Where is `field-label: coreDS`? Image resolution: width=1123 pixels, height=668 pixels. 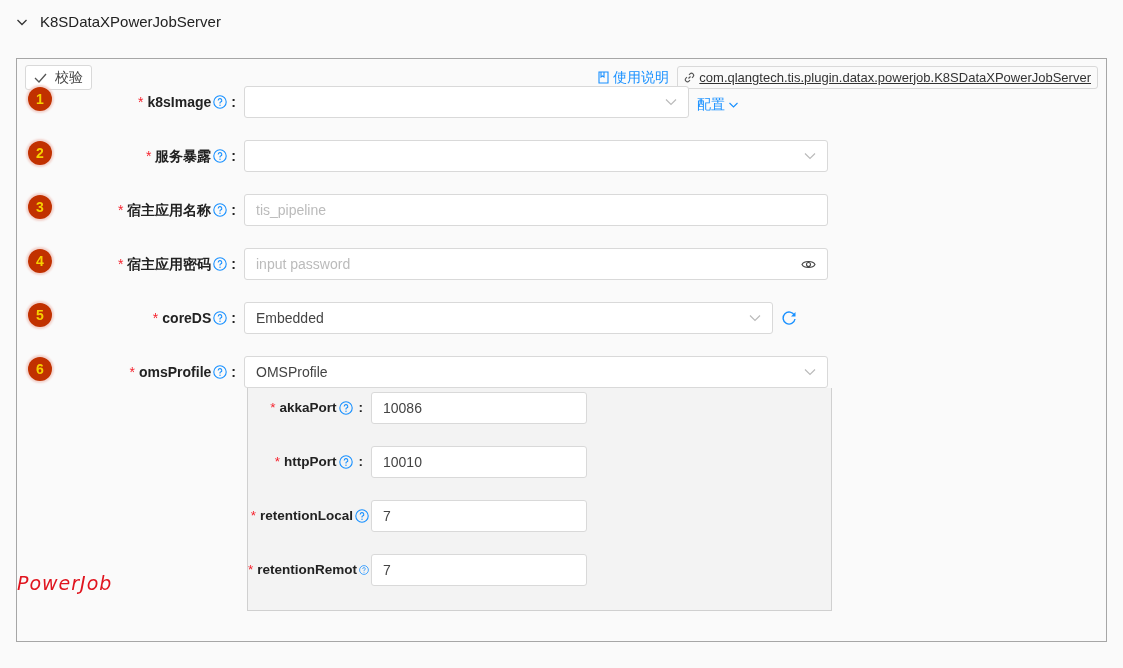 field-label: coreDS is located at coordinates (187, 318).